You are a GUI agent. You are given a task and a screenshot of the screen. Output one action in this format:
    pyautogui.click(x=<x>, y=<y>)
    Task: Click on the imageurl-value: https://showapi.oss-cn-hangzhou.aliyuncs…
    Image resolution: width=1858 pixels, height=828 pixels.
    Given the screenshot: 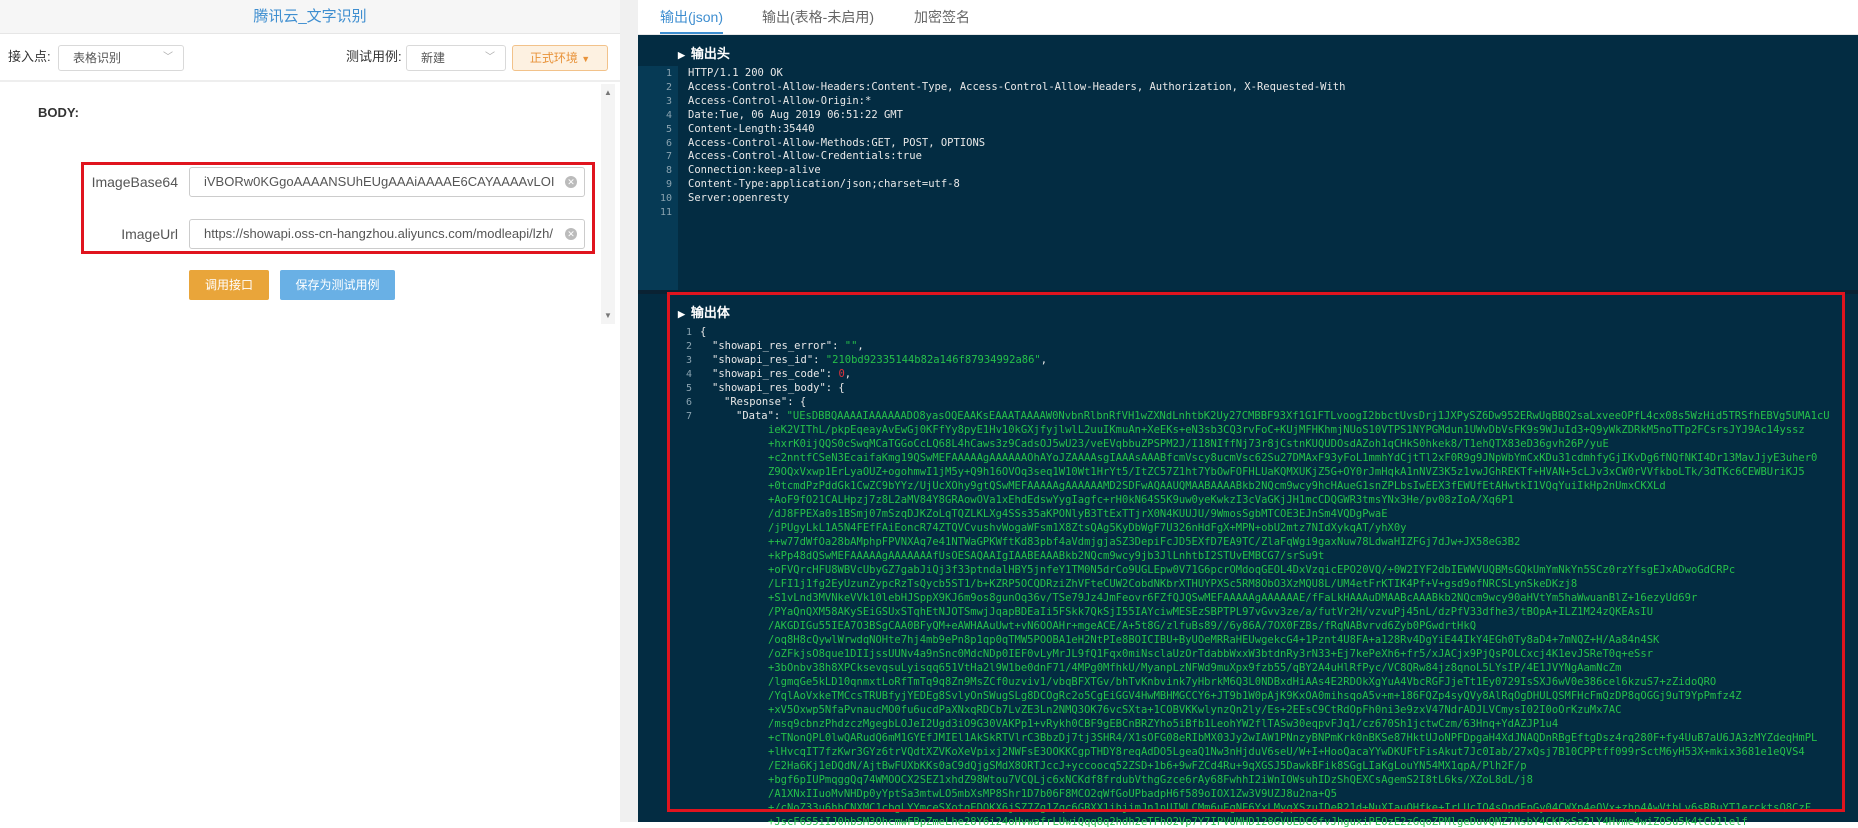 What is the action you would take?
    pyautogui.click(x=379, y=233)
    